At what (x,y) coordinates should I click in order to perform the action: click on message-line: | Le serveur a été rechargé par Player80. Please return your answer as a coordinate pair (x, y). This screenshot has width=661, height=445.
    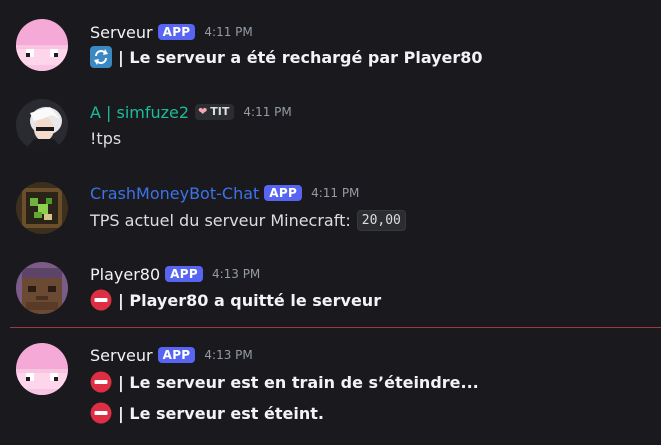
    Looking at the image, I should click on (286, 57).